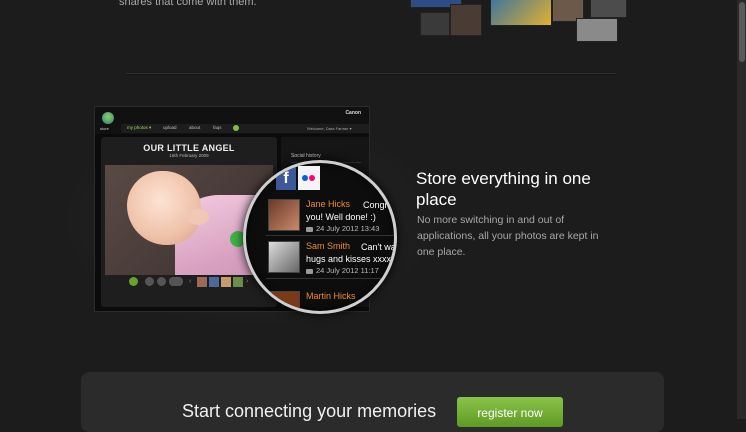 The image size is (746, 432). What do you see at coordinates (341, 217) in the screenshot?
I see `message-text: you! Well done! :)` at bounding box center [341, 217].